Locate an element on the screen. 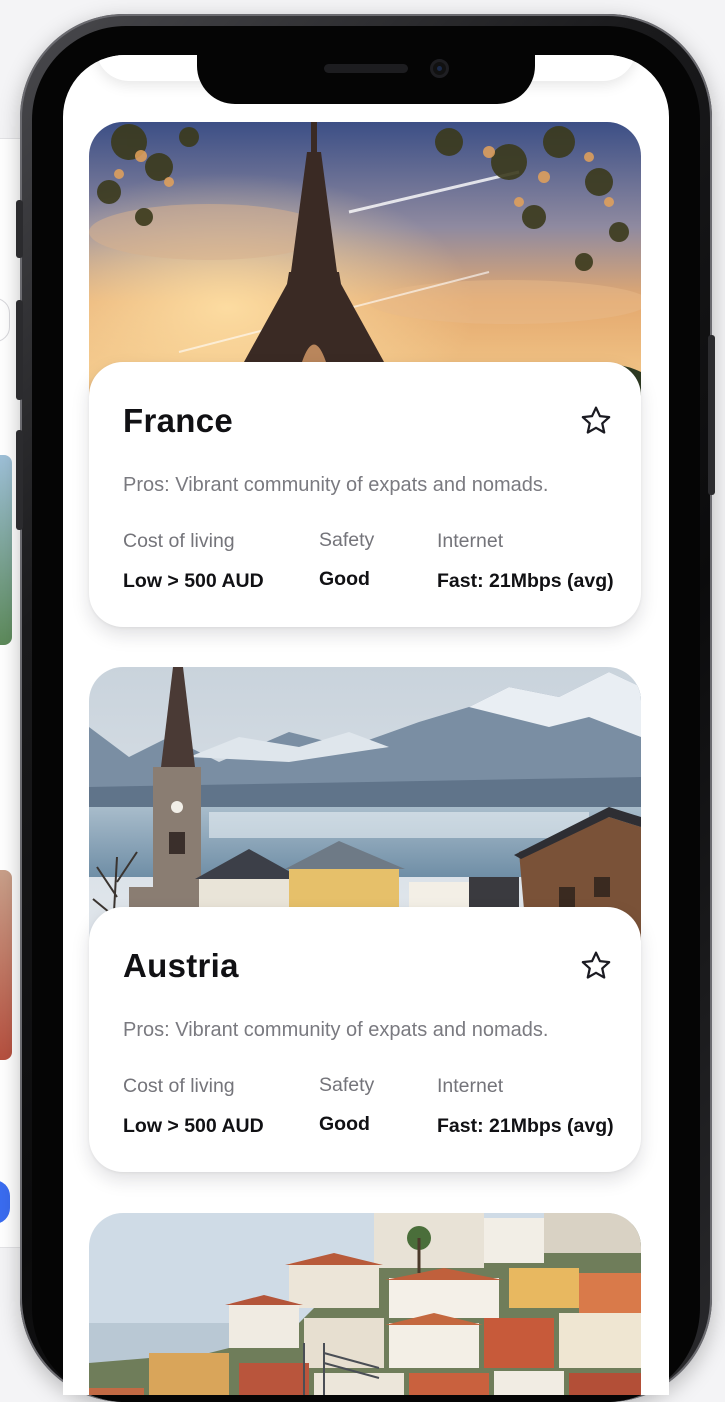 This screenshot has width=725, height=1402. destination-card-portugal is located at coordinates (365, 1304).